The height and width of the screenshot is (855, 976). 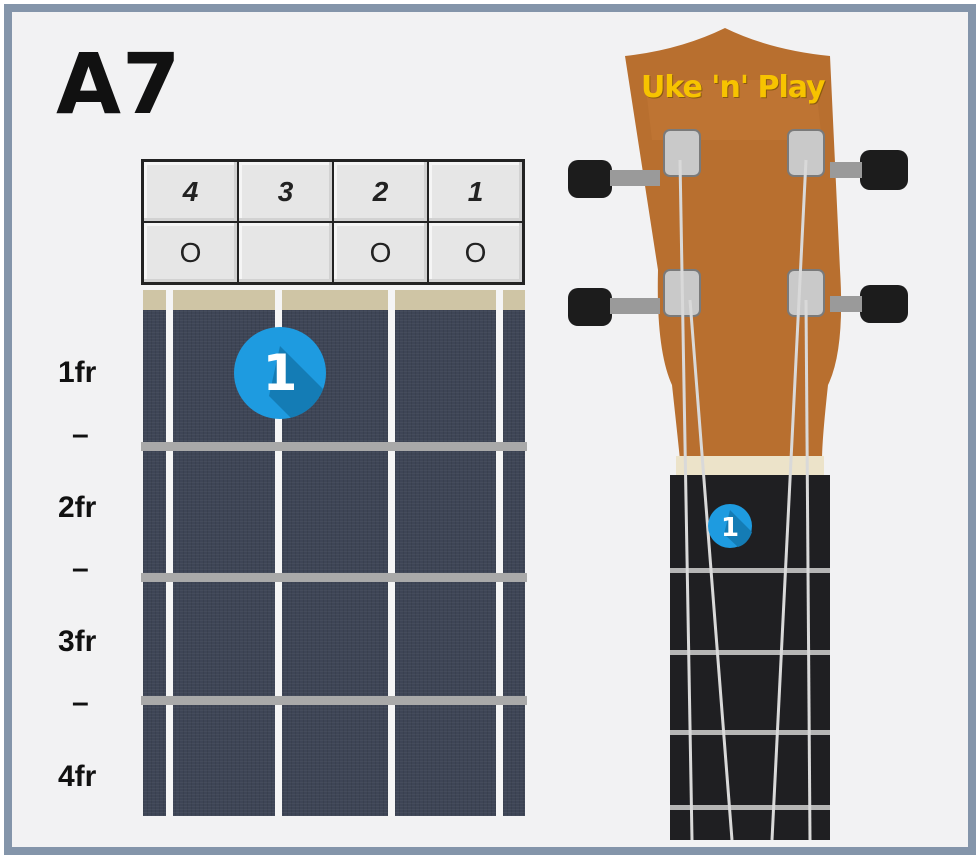 I want to click on finger-number: 1, so click(x=280, y=373).